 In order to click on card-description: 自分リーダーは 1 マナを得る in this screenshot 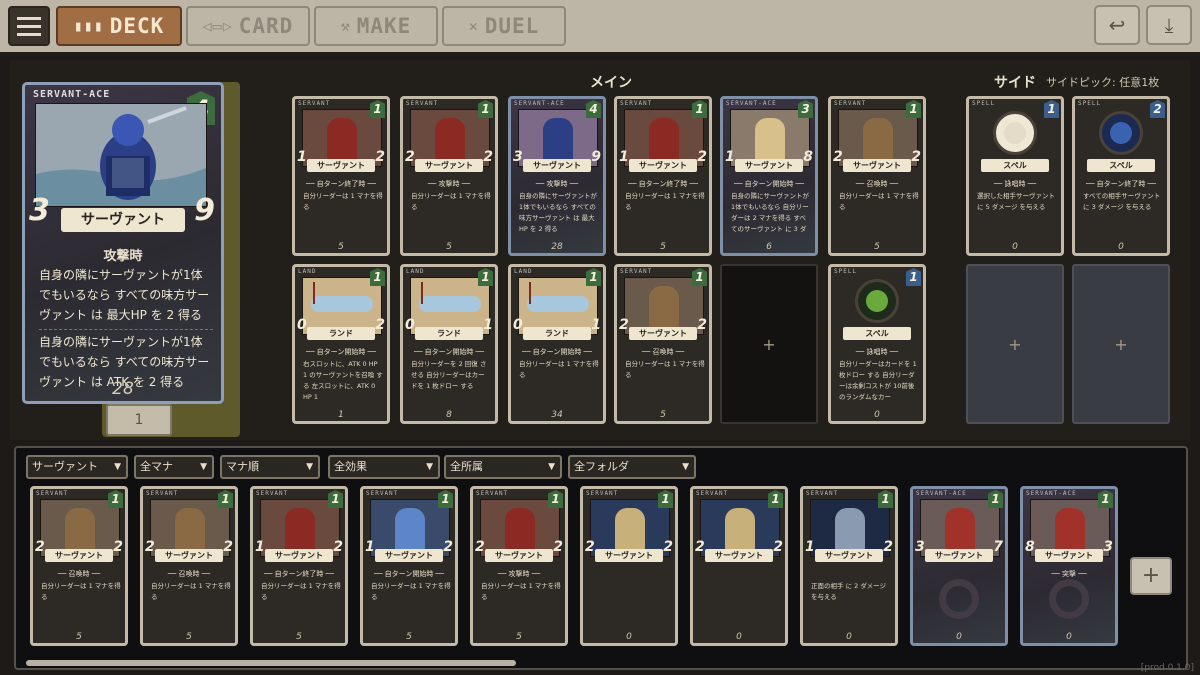, I will do `click(451, 201)`.